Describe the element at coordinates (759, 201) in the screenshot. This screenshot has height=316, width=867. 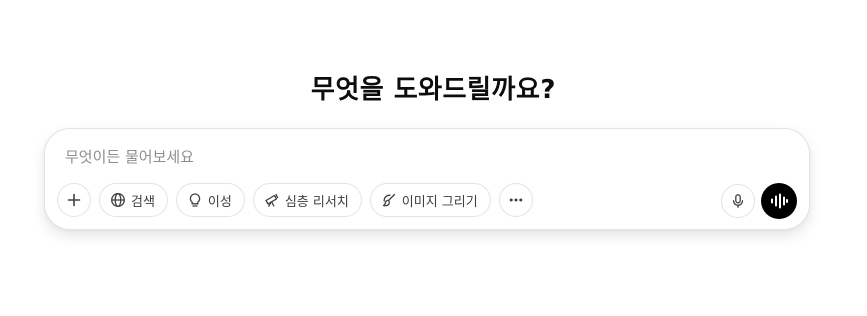
I see `voice-controls` at that location.